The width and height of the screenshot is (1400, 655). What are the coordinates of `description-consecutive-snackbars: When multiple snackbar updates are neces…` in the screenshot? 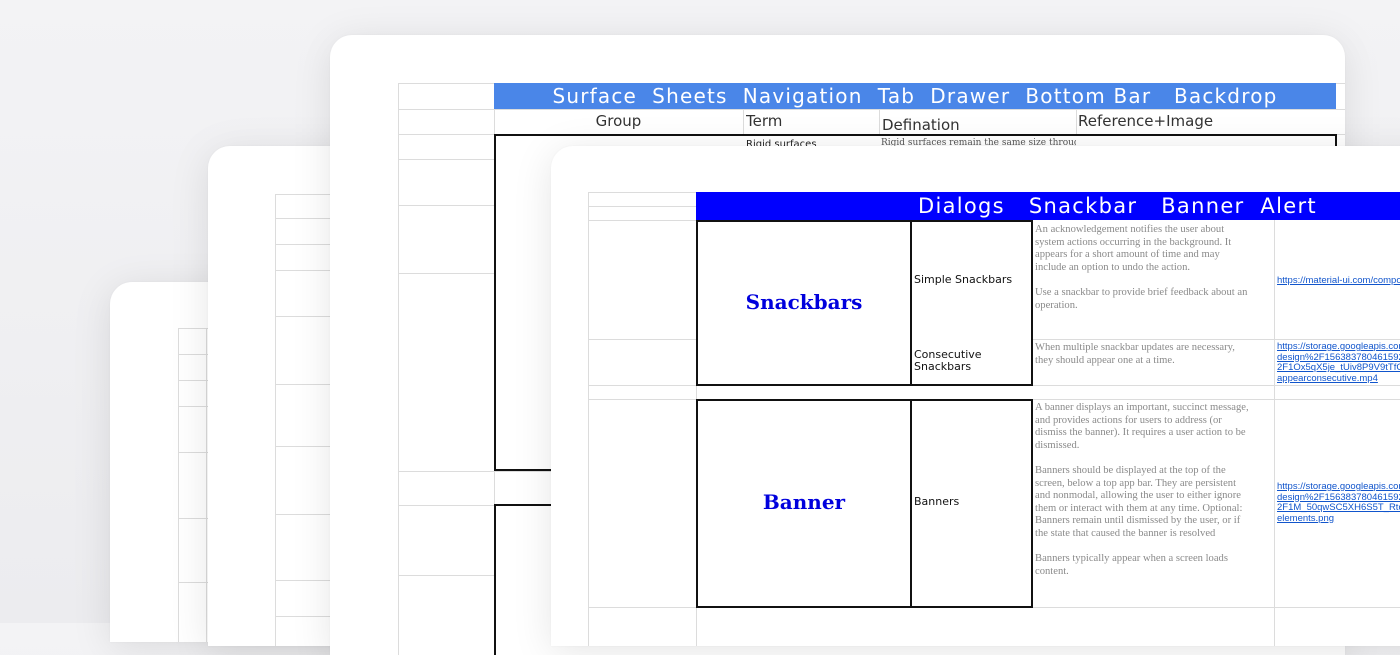 It's located at (1135, 354).